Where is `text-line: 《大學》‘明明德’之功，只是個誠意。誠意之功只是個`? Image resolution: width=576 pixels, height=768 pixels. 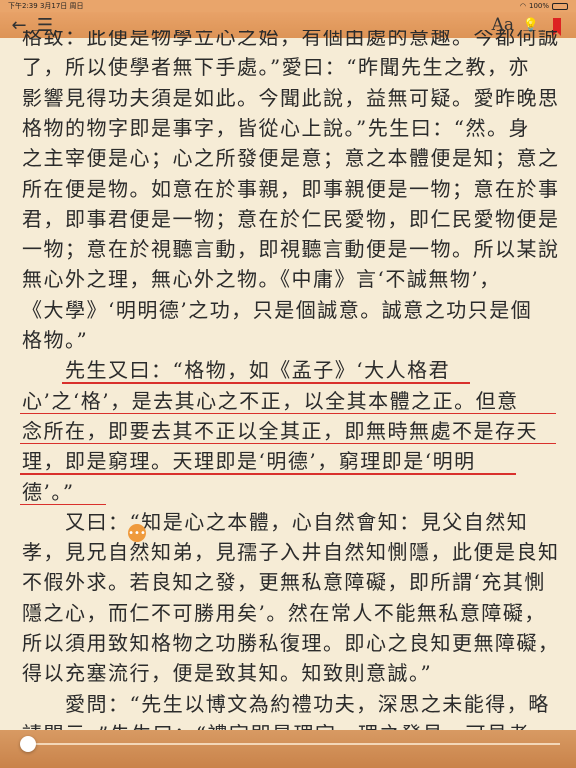 text-line: 《大學》‘明明德’之功，只是個誠意。誠意之功只是個 is located at coordinates (277, 309).